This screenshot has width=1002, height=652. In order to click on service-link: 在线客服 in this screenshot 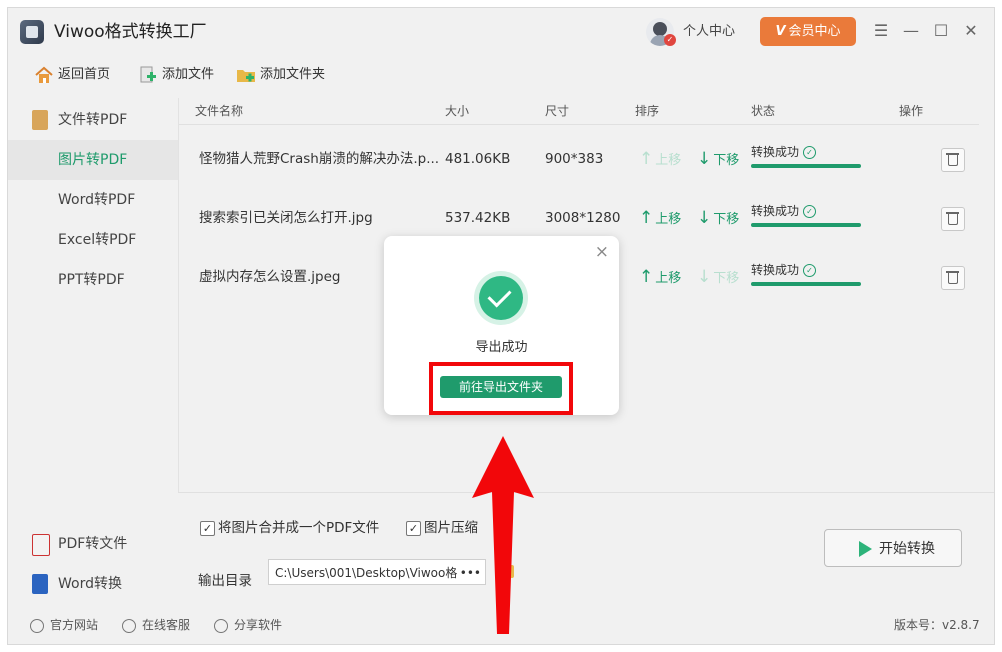, I will do `click(156, 625)`.